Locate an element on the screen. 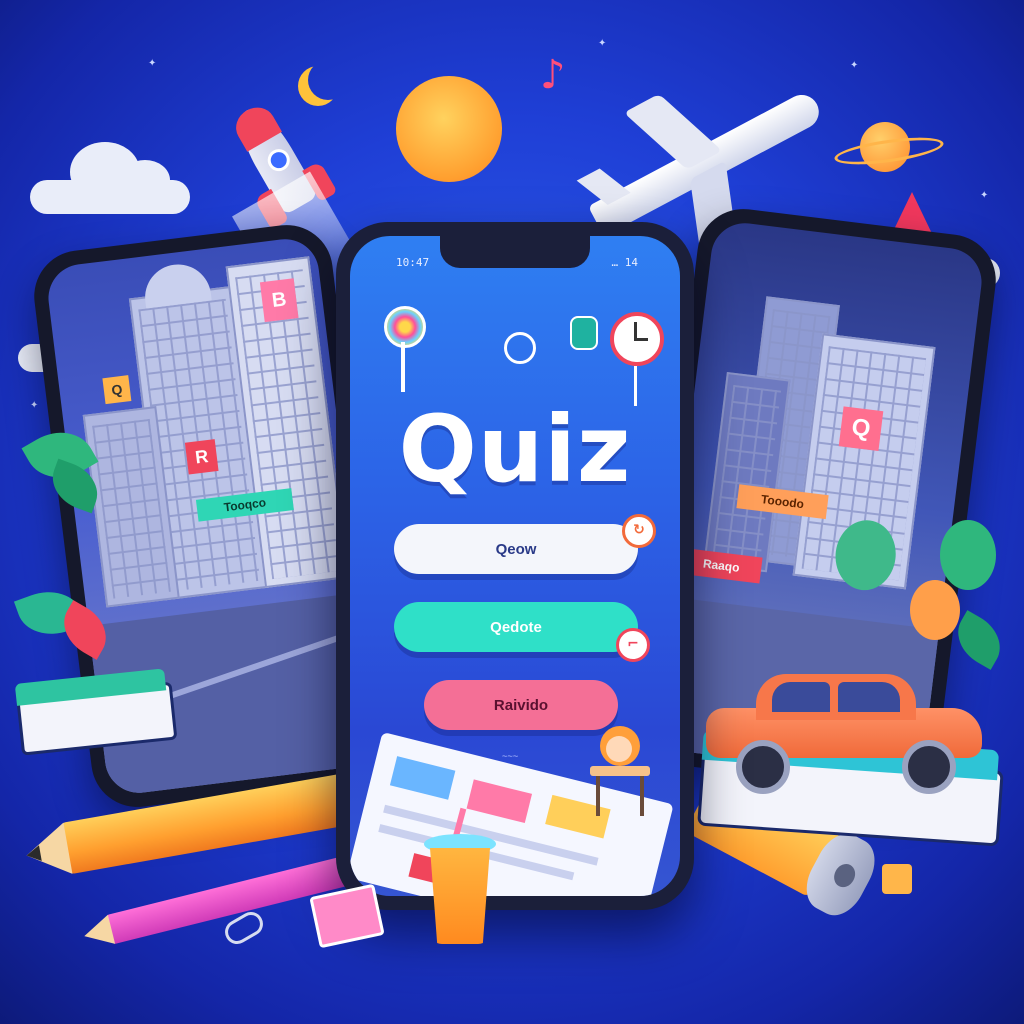 Image resolution: width=1024 pixels, height=1024 pixels. student-figure is located at coordinates (621, 771).